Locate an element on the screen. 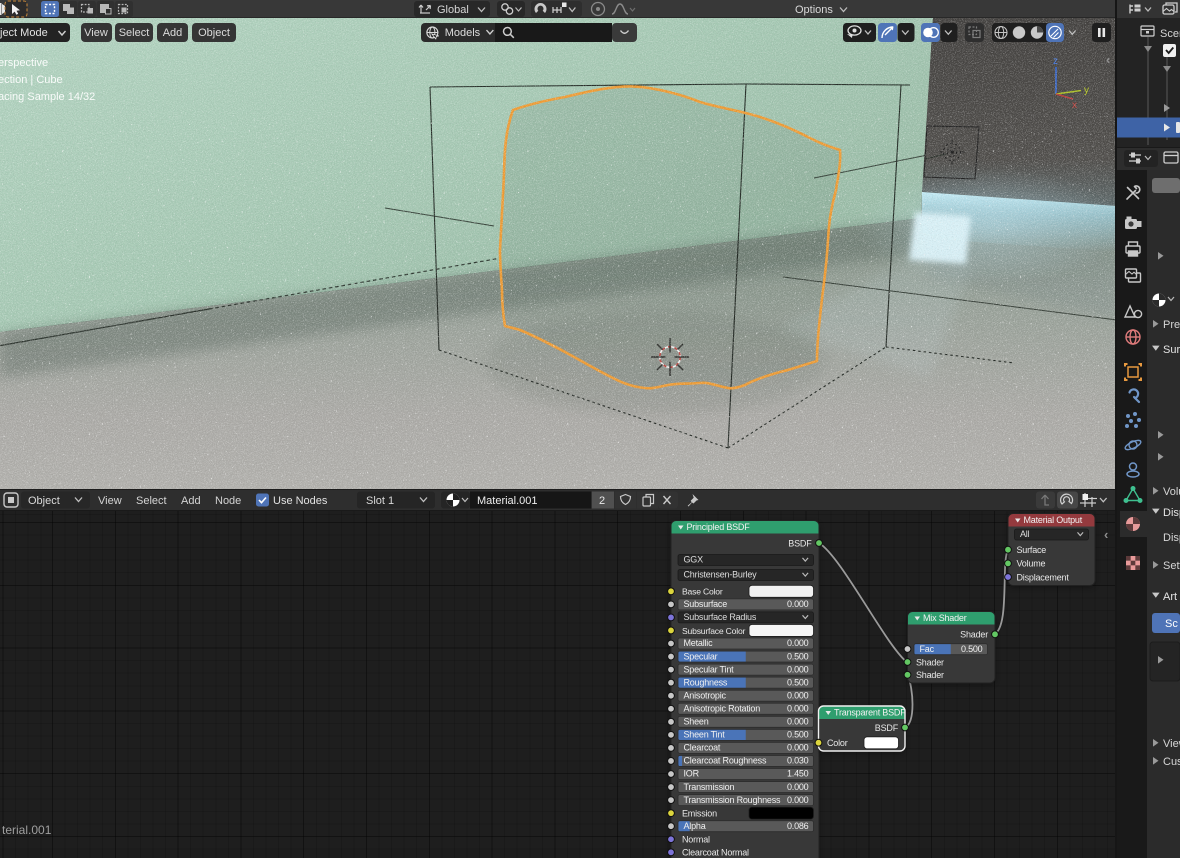 The height and width of the screenshot is (858, 1180). svg-text: Preview is located at coordinates (1171, 325).